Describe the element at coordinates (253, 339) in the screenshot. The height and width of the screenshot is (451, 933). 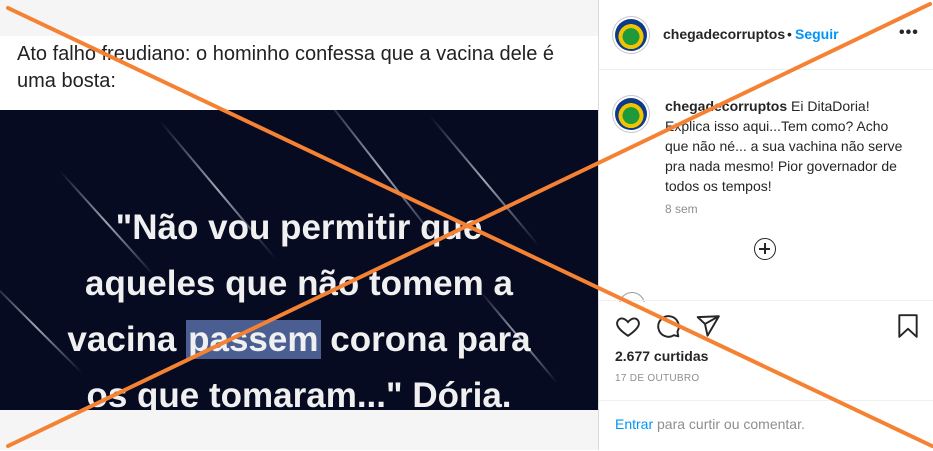
I see `highlighted-word: passem` at that location.